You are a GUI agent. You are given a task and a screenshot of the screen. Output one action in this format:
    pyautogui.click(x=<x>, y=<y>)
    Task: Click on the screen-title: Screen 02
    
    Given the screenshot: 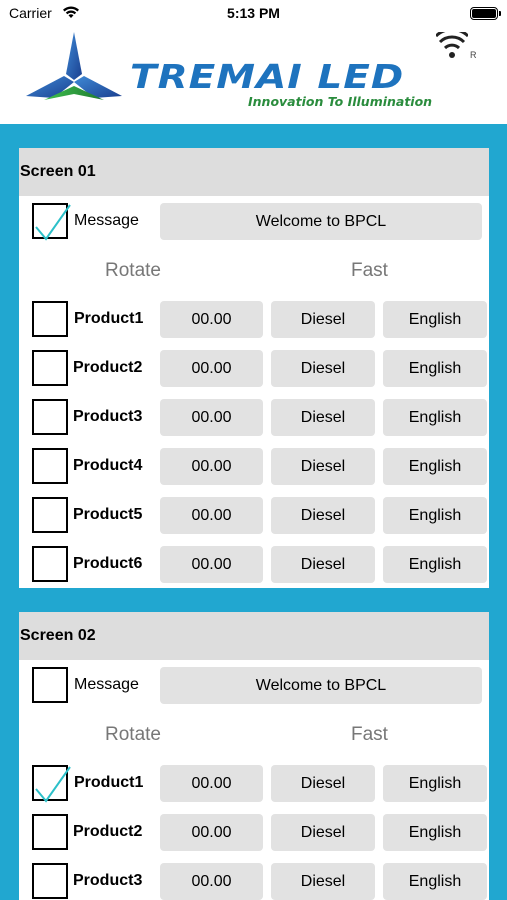 What is the action you would take?
    pyautogui.click(x=254, y=636)
    